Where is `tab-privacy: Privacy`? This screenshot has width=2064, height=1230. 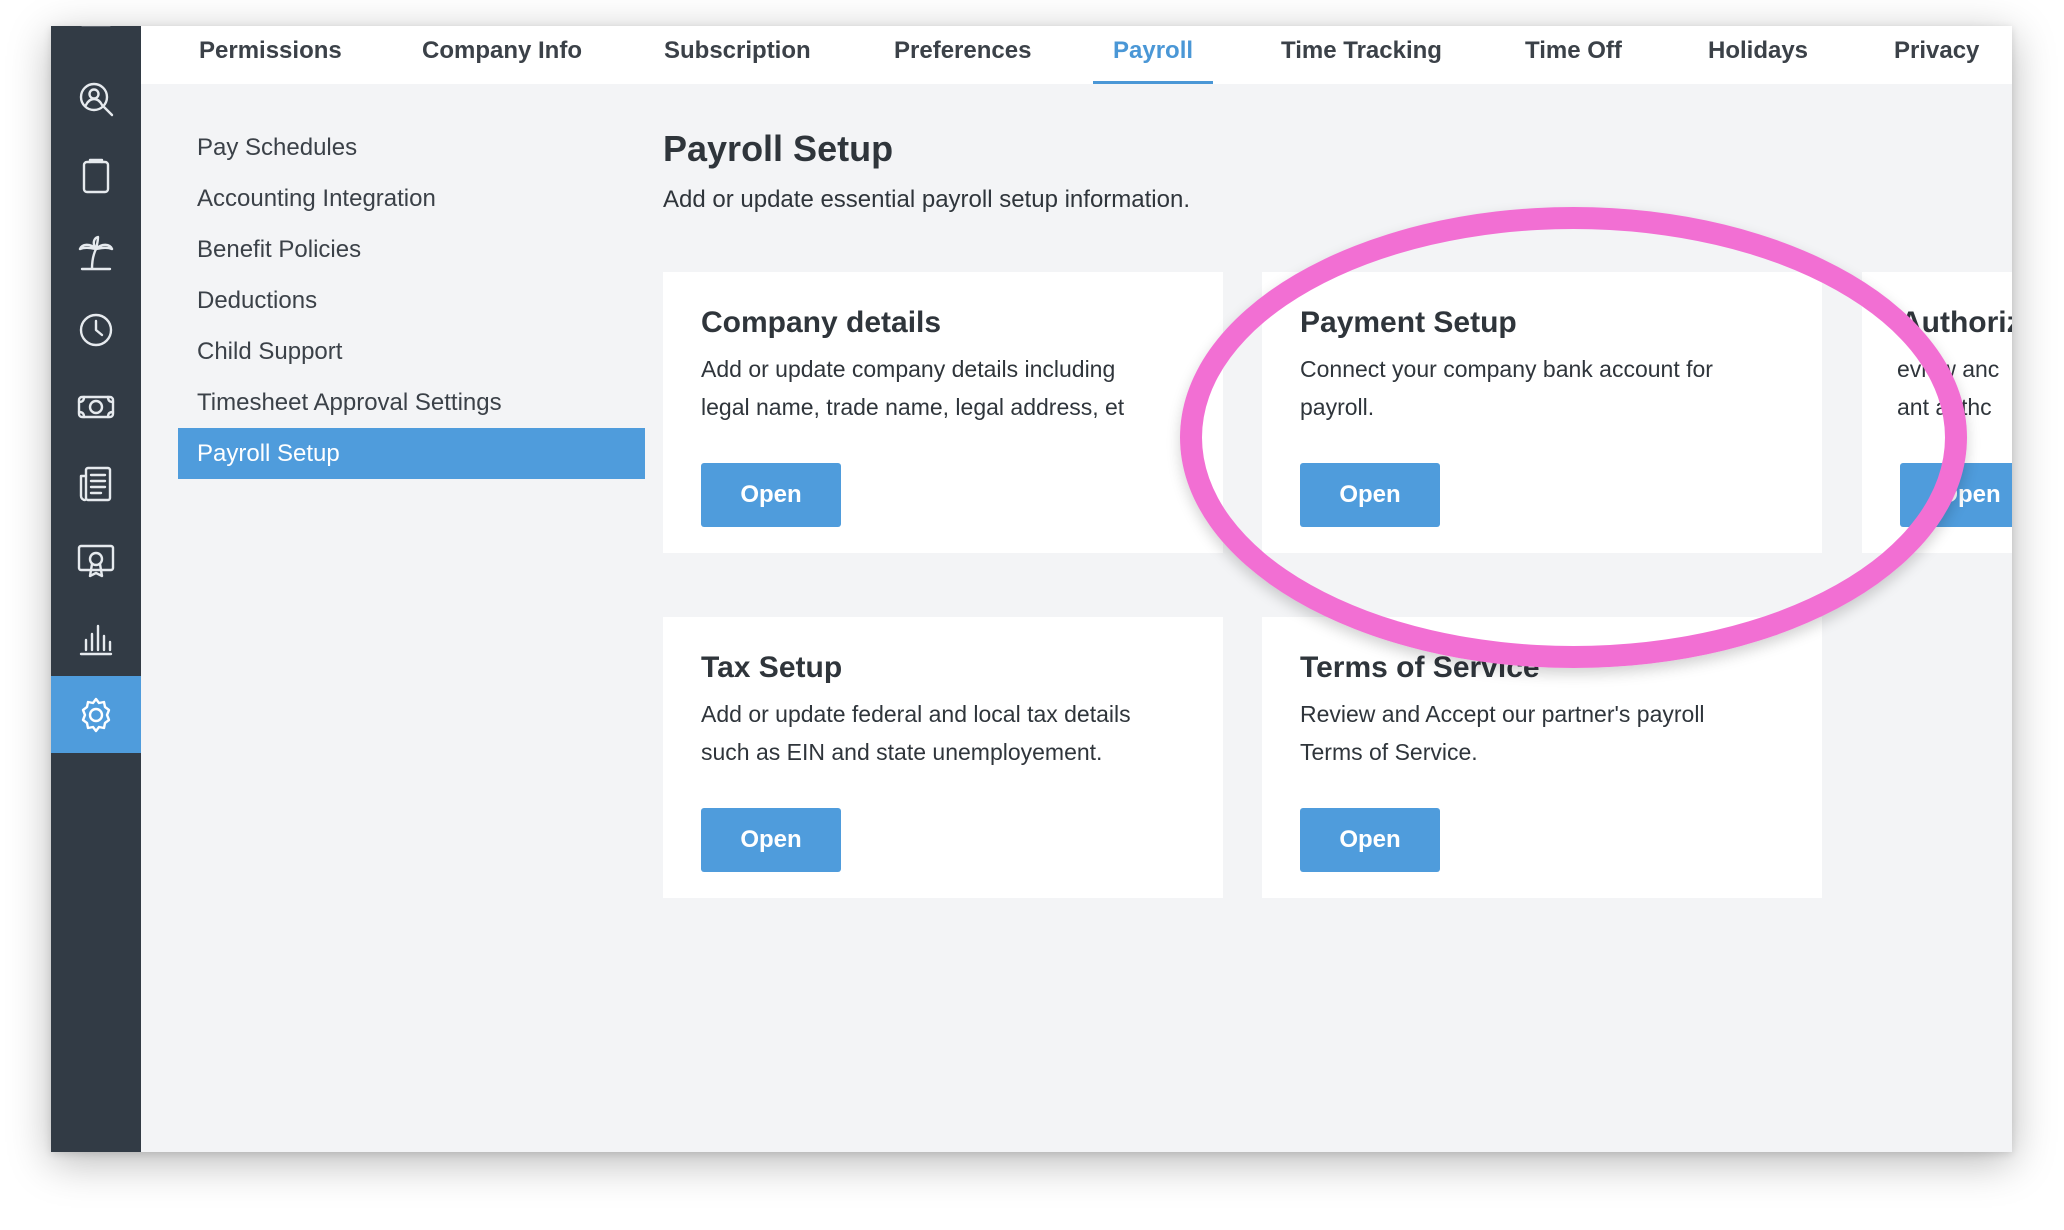 tab-privacy: Privacy is located at coordinates (1936, 55).